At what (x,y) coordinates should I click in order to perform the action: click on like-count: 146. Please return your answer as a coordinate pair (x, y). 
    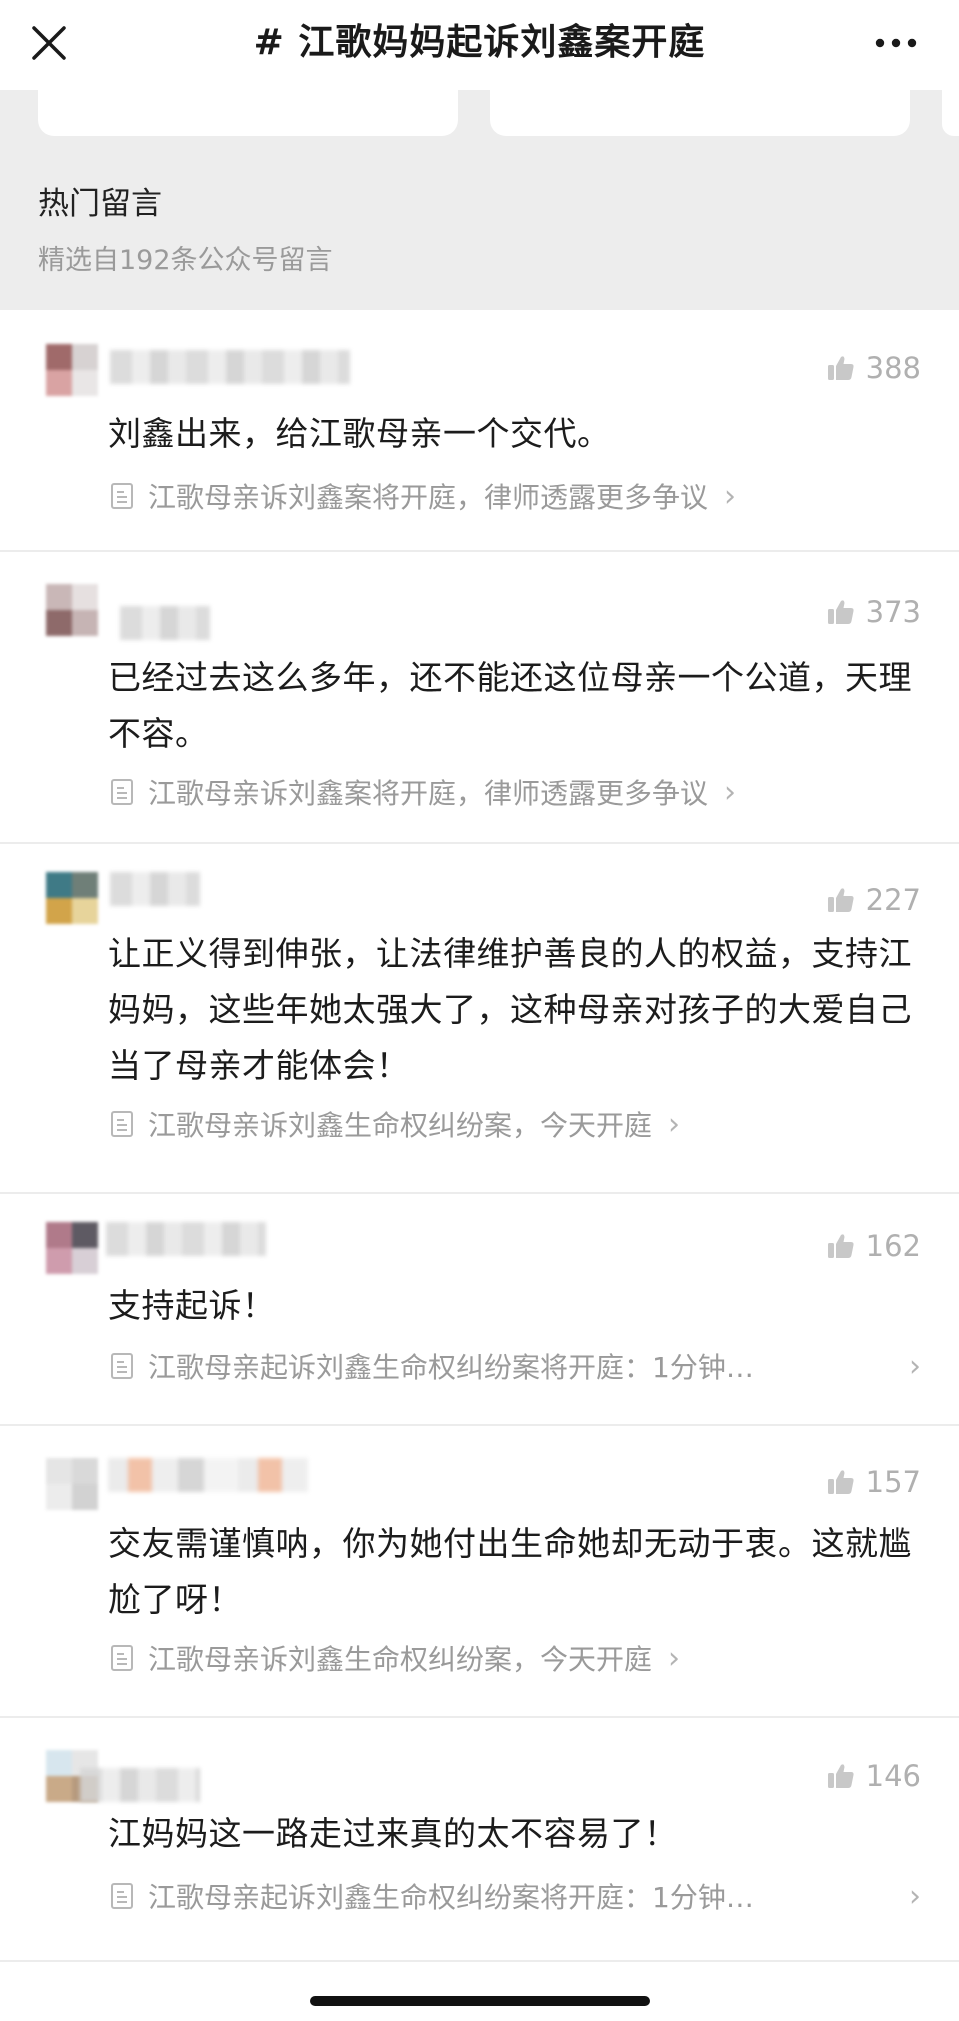
    Looking at the image, I should click on (893, 1776).